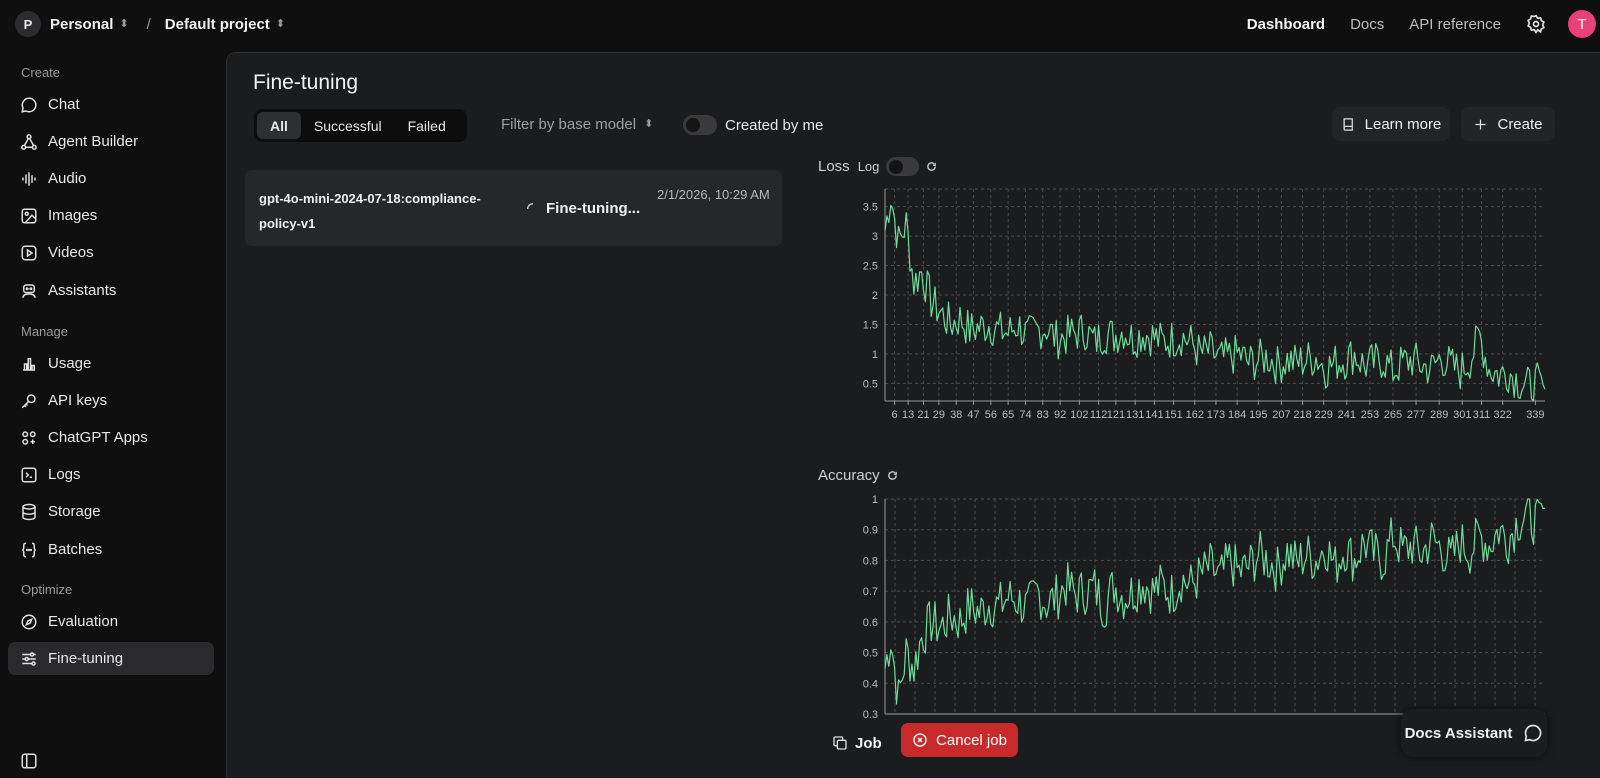 Image resolution: width=1600 pixels, height=778 pixels. What do you see at coordinates (279, 125) in the screenshot?
I see `tab-all: All` at bounding box center [279, 125].